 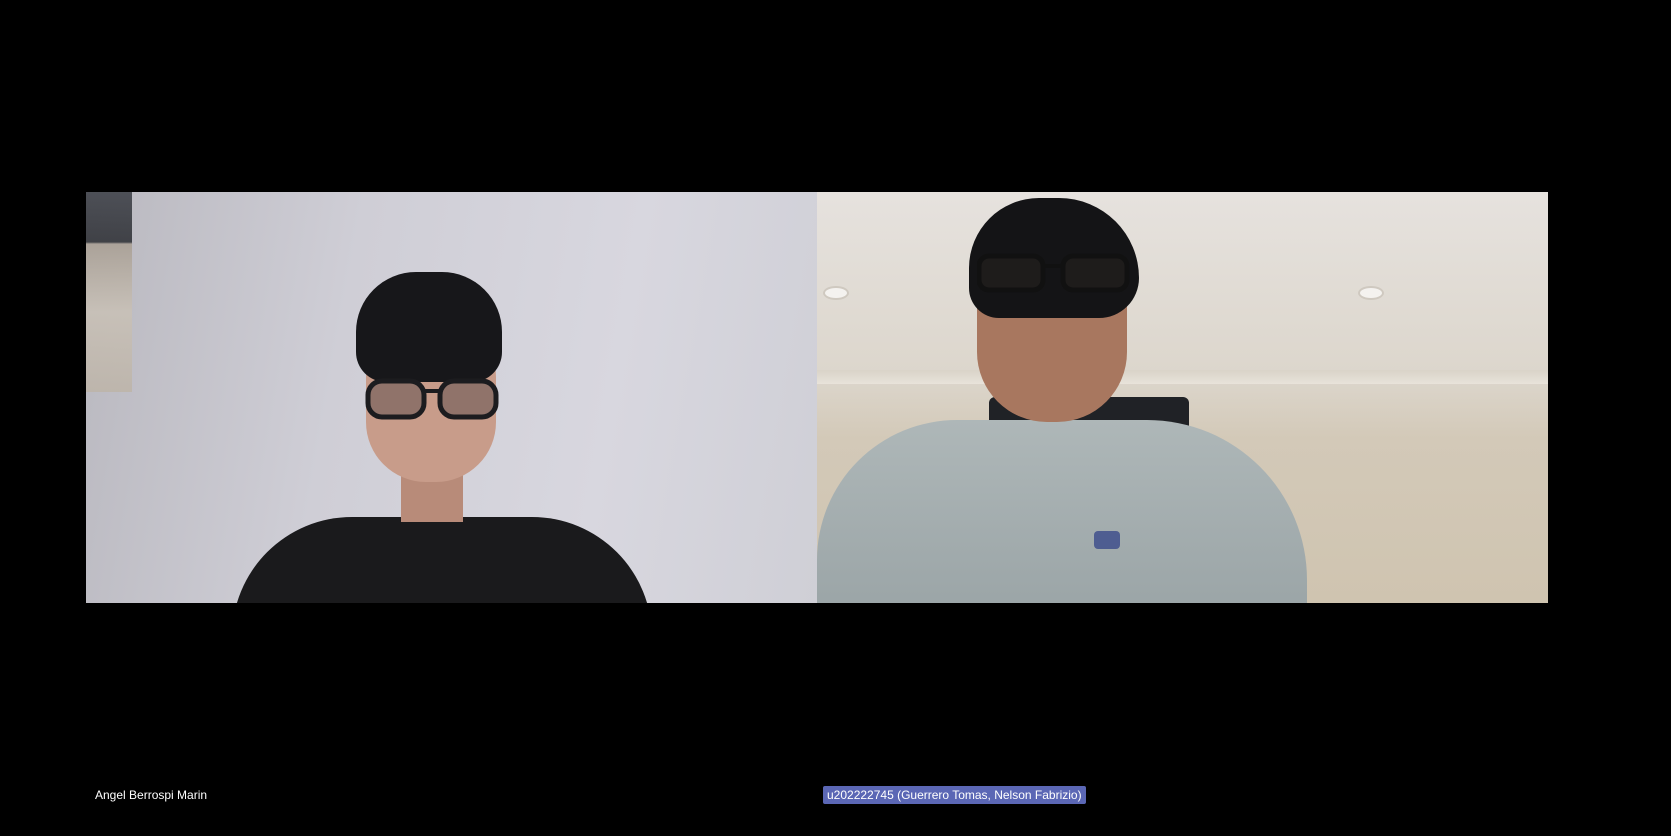 I want to click on background-shelf, so click(x=109, y=292).